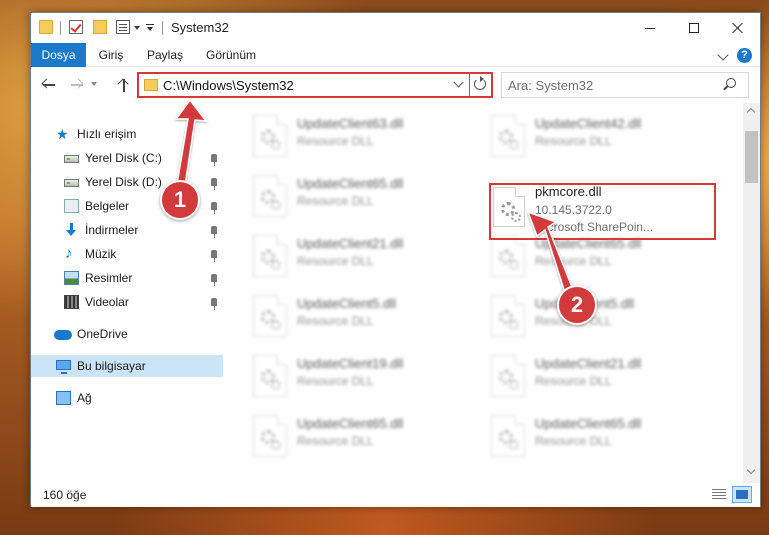 This screenshot has width=769, height=535. I want to click on step-2-badge: 2, so click(577, 305).